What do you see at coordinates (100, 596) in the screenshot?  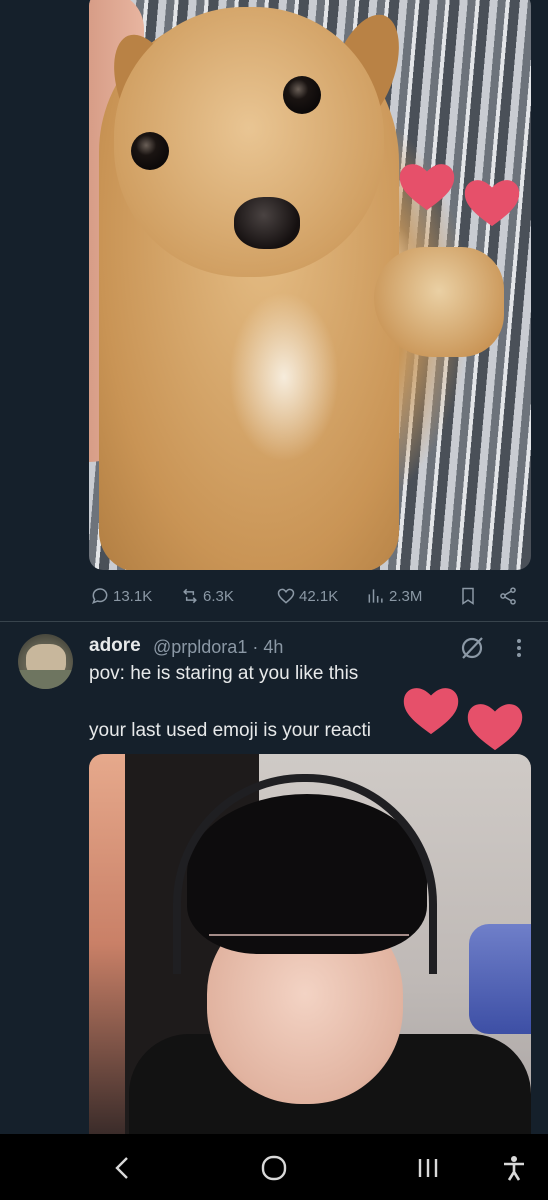 I see `speech-bubble-icon` at bounding box center [100, 596].